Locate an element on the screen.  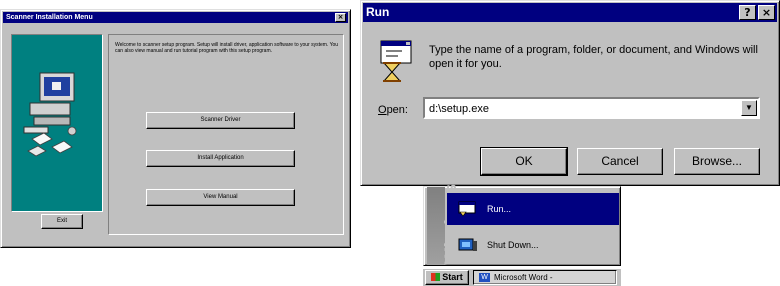
start-label: Start is located at coordinates (452, 277).